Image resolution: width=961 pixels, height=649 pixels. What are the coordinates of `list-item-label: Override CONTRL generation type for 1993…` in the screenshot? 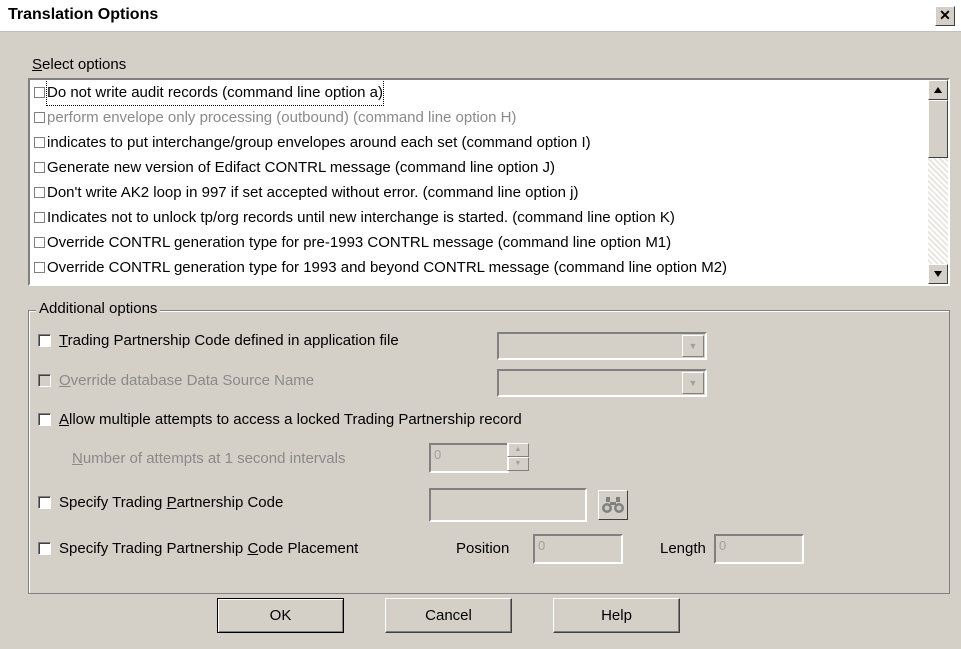 It's located at (387, 267).